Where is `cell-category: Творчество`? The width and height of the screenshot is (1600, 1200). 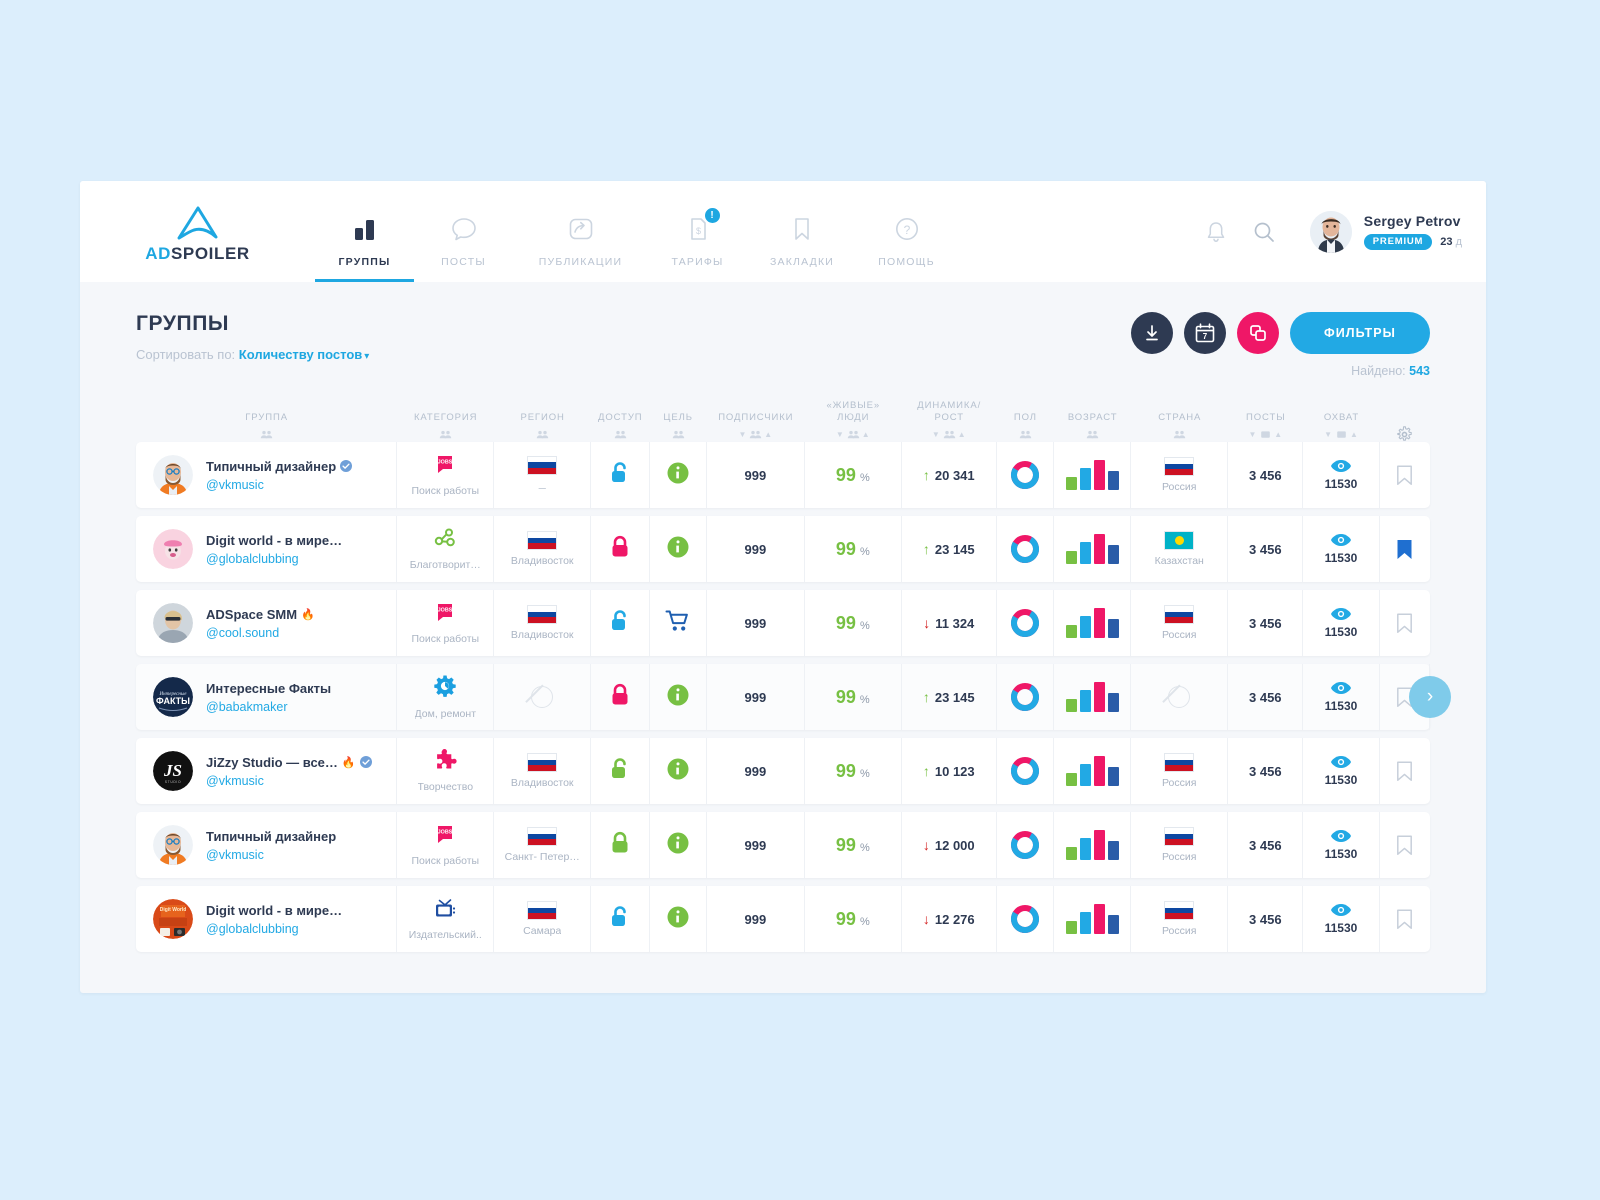 cell-category: Творчество is located at coordinates (446, 771).